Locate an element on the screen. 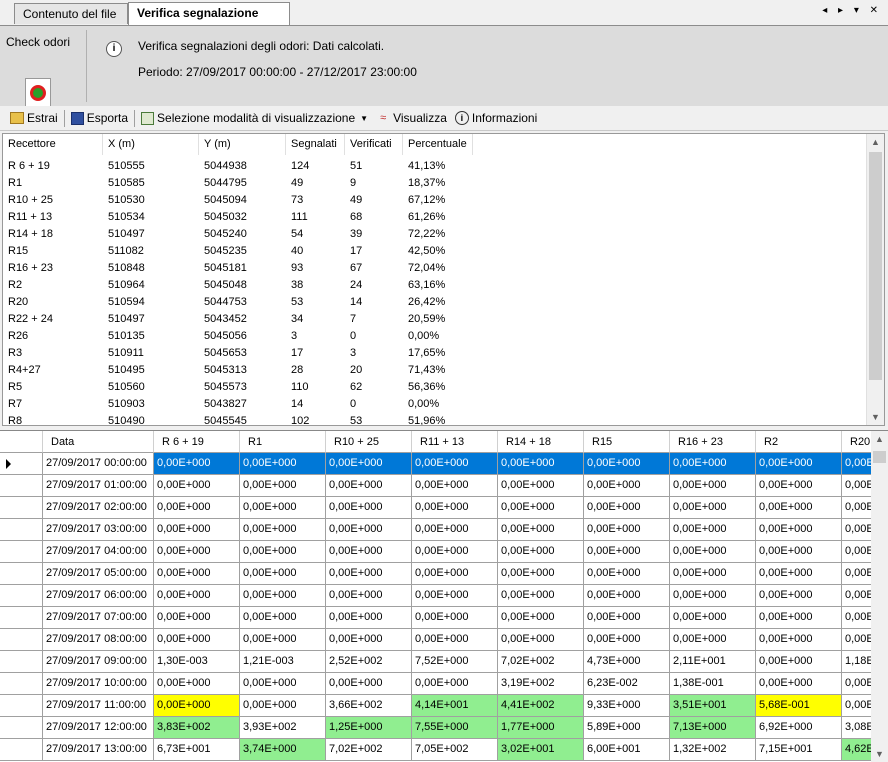 This screenshot has height=762, width=888. esporta-button: Esporta is located at coordinates (99, 118).